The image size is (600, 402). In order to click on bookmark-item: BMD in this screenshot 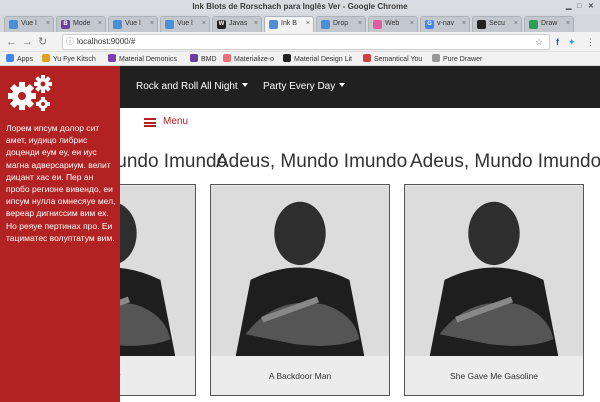, I will do `click(203, 59)`.